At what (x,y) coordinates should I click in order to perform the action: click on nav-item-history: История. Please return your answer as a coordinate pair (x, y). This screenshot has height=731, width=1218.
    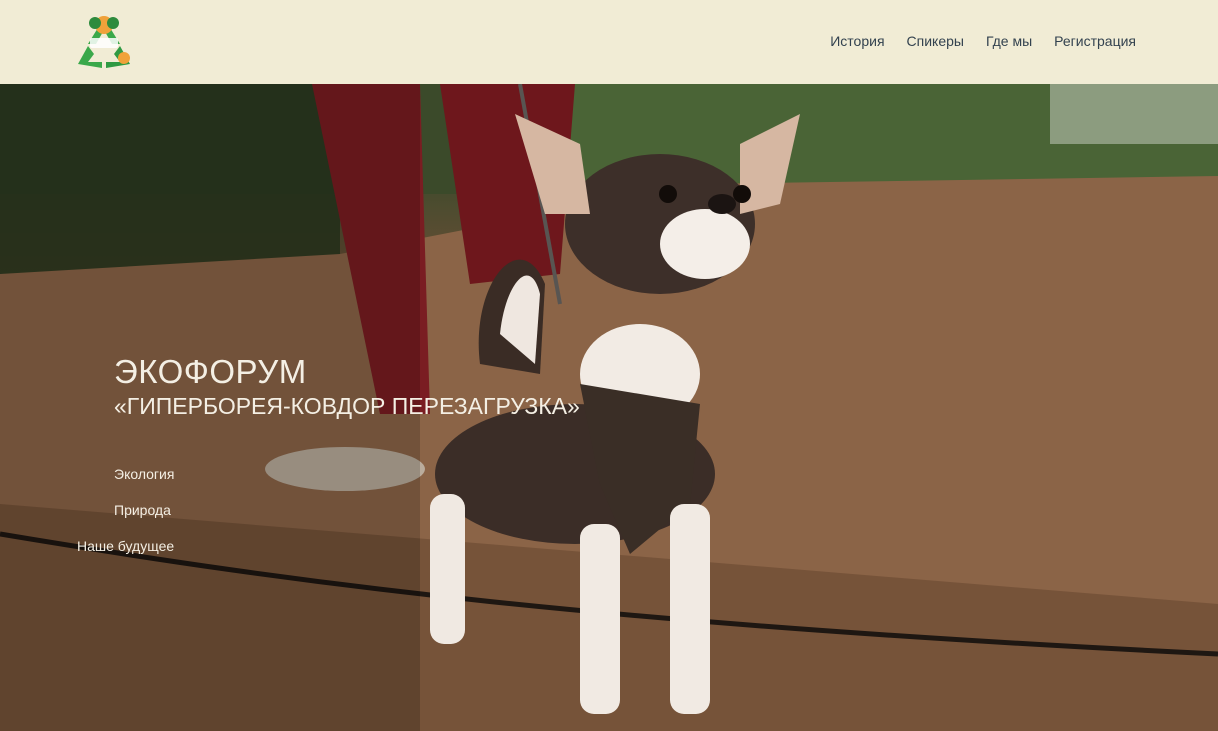
    Looking at the image, I should click on (857, 41).